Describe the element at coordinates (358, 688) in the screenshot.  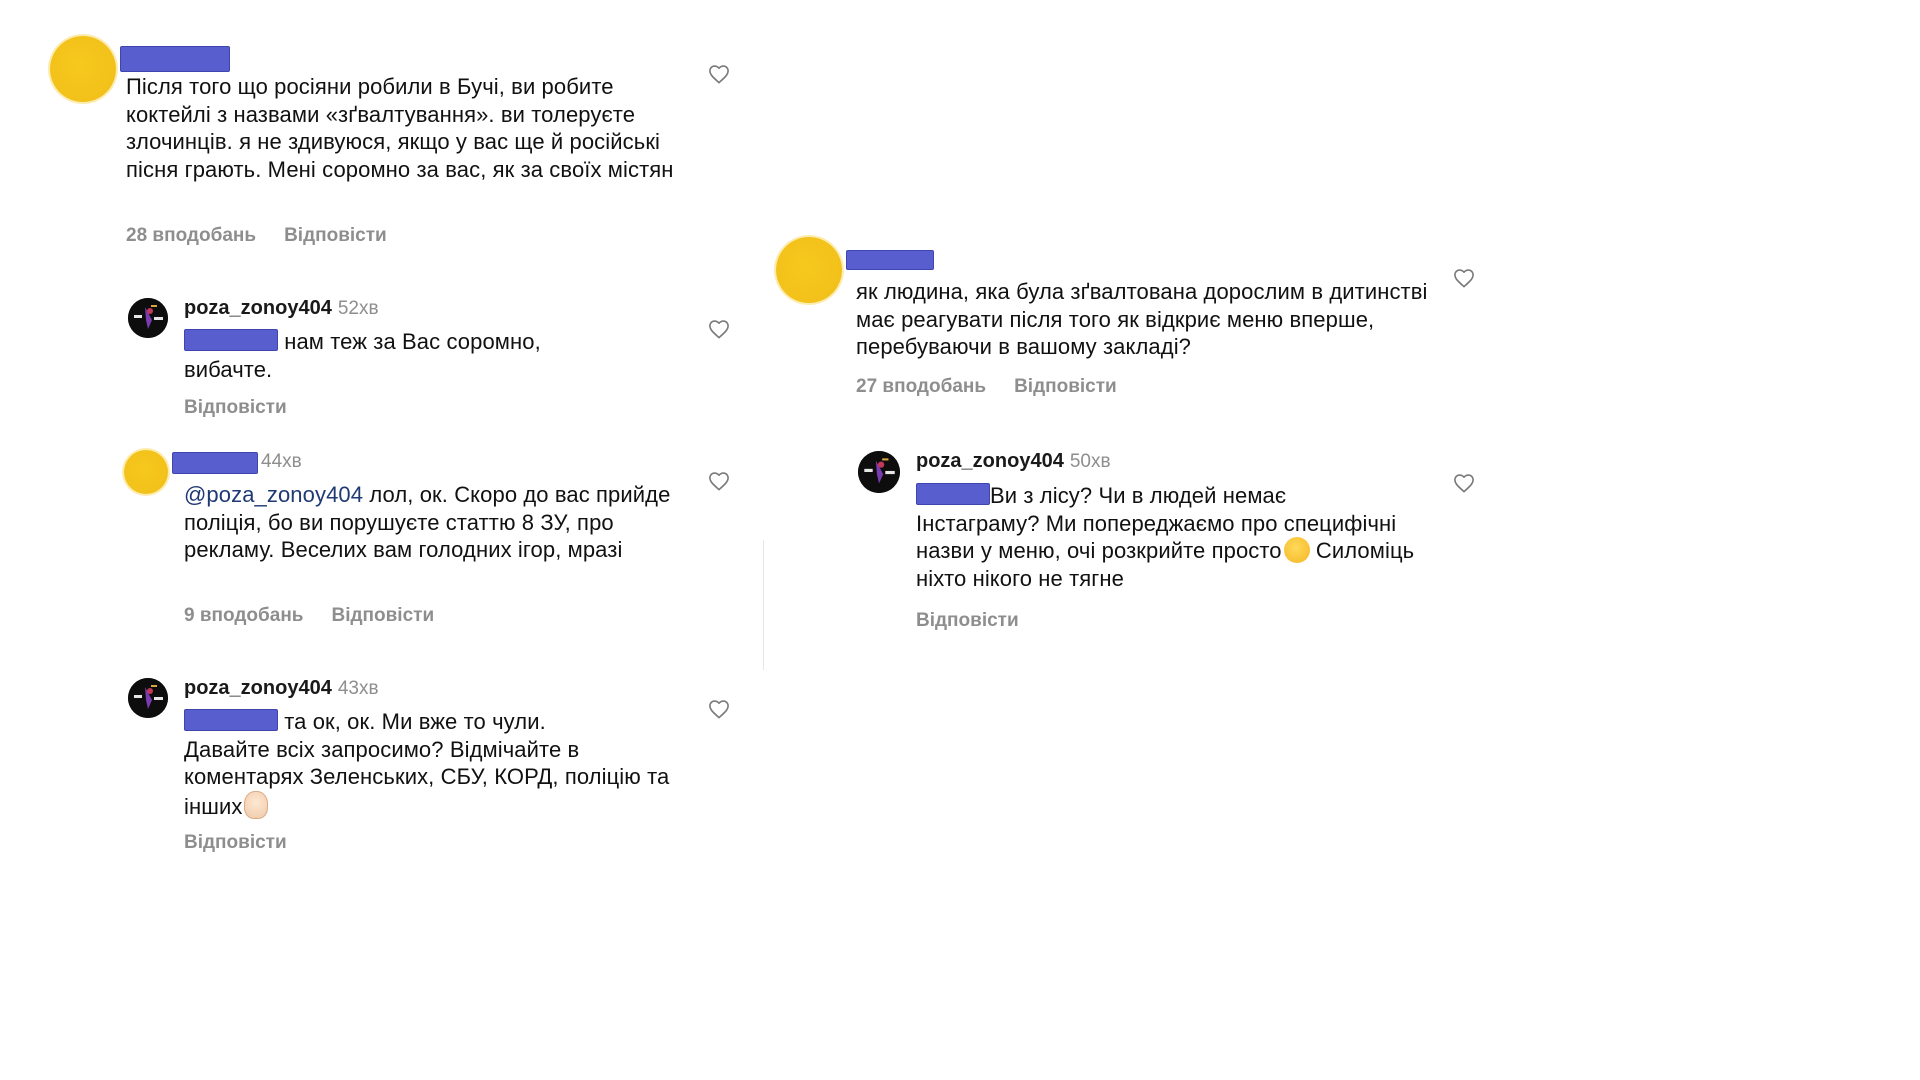
I see `comment-time: 43хв` at that location.